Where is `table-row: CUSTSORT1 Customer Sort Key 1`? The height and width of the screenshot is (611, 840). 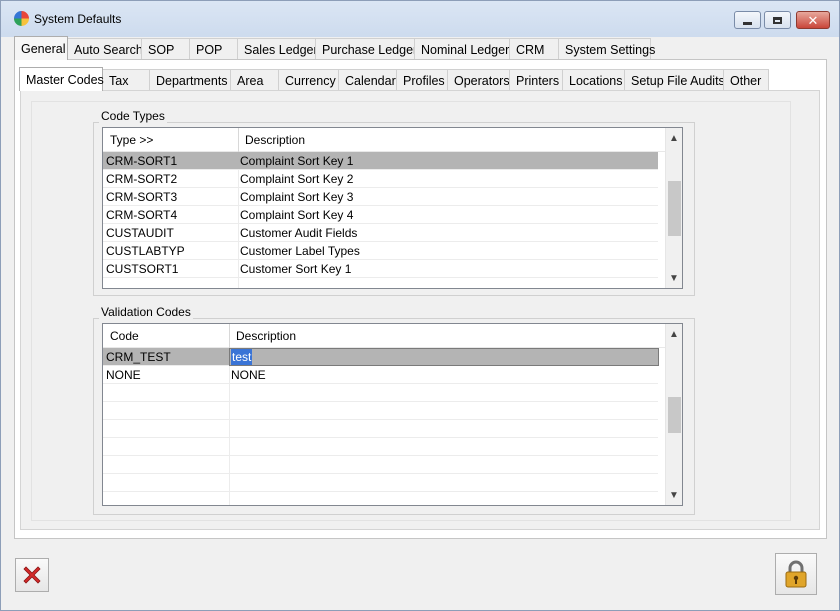 table-row: CUSTSORT1 Customer Sort Key 1 is located at coordinates (380, 269).